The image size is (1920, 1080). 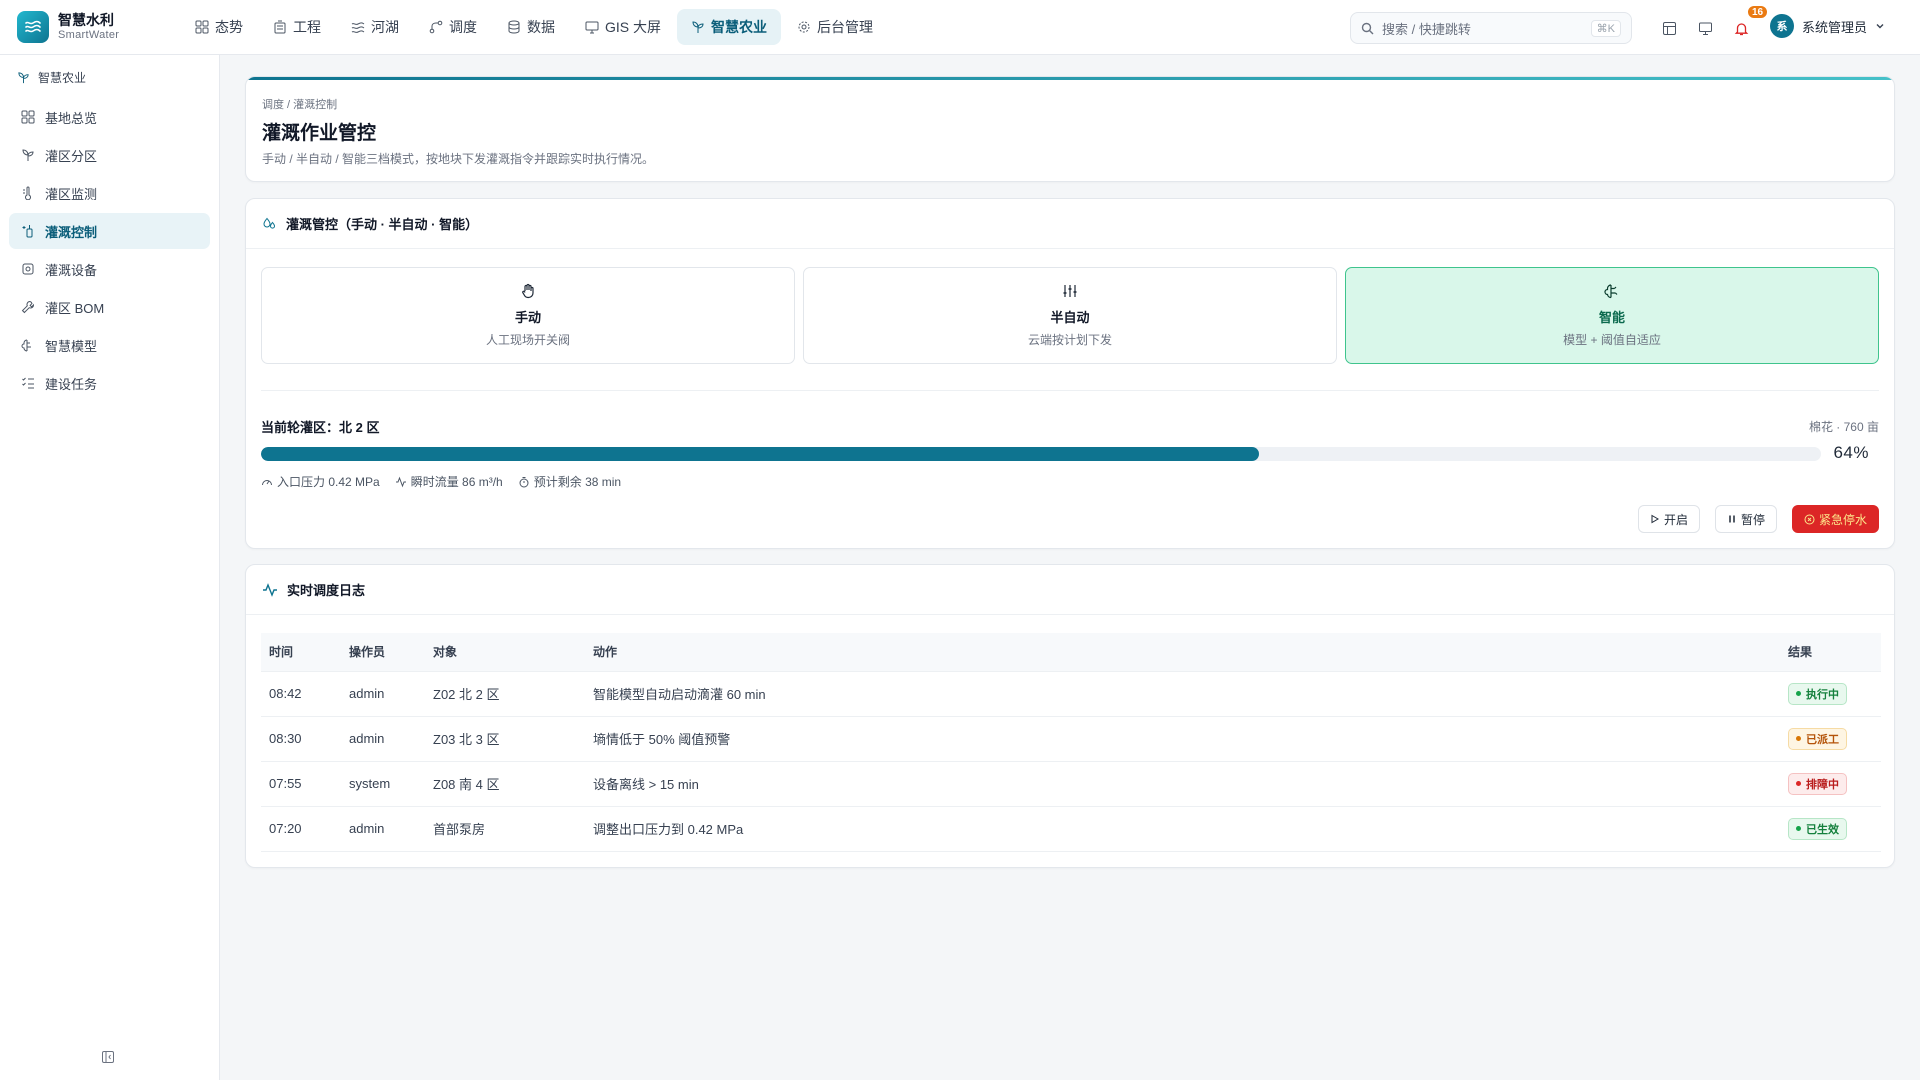 What do you see at coordinates (524, 481) in the screenshot?
I see `timer-icon` at bounding box center [524, 481].